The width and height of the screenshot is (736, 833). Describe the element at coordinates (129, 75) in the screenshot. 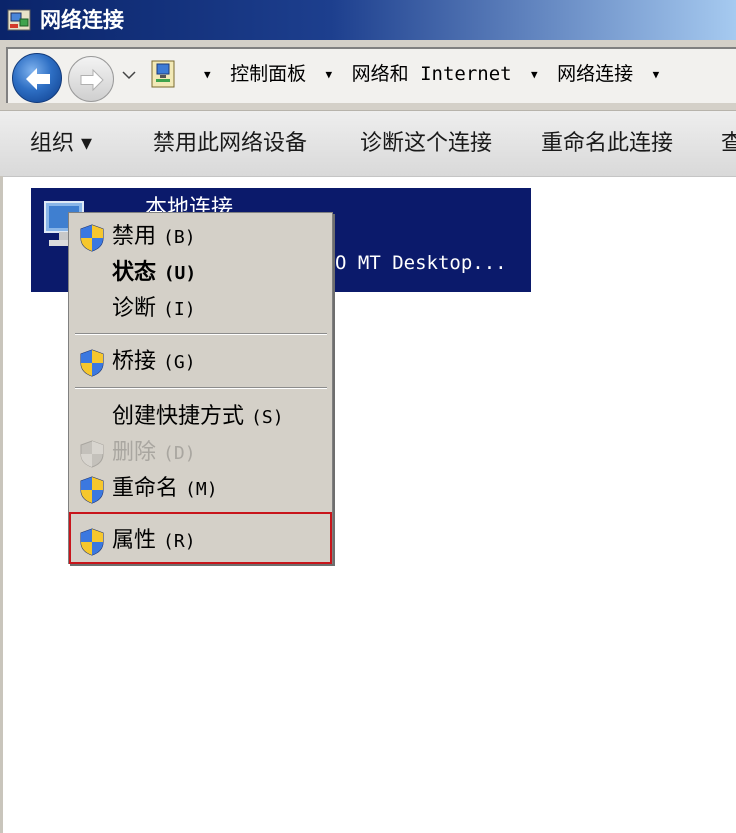

I see `recent-pages-dropdown-icon` at that location.